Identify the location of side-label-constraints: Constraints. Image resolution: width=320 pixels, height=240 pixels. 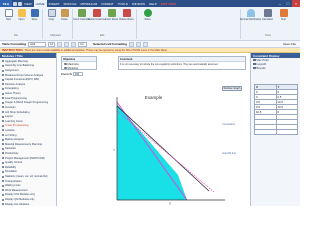
(229, 124).